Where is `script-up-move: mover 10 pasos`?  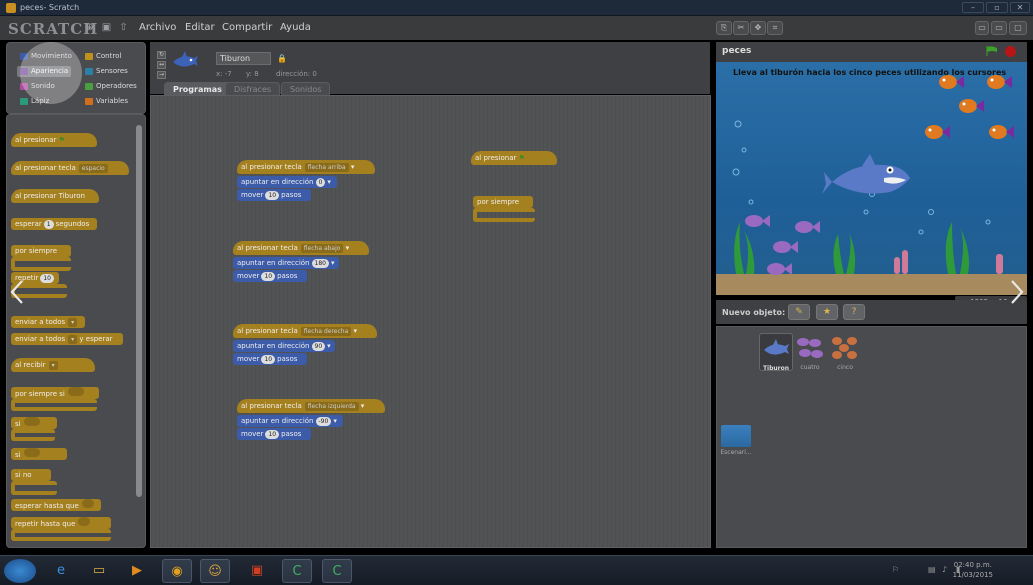 script-up-move: mover 10 pasos is located at coordinates (274, 195).